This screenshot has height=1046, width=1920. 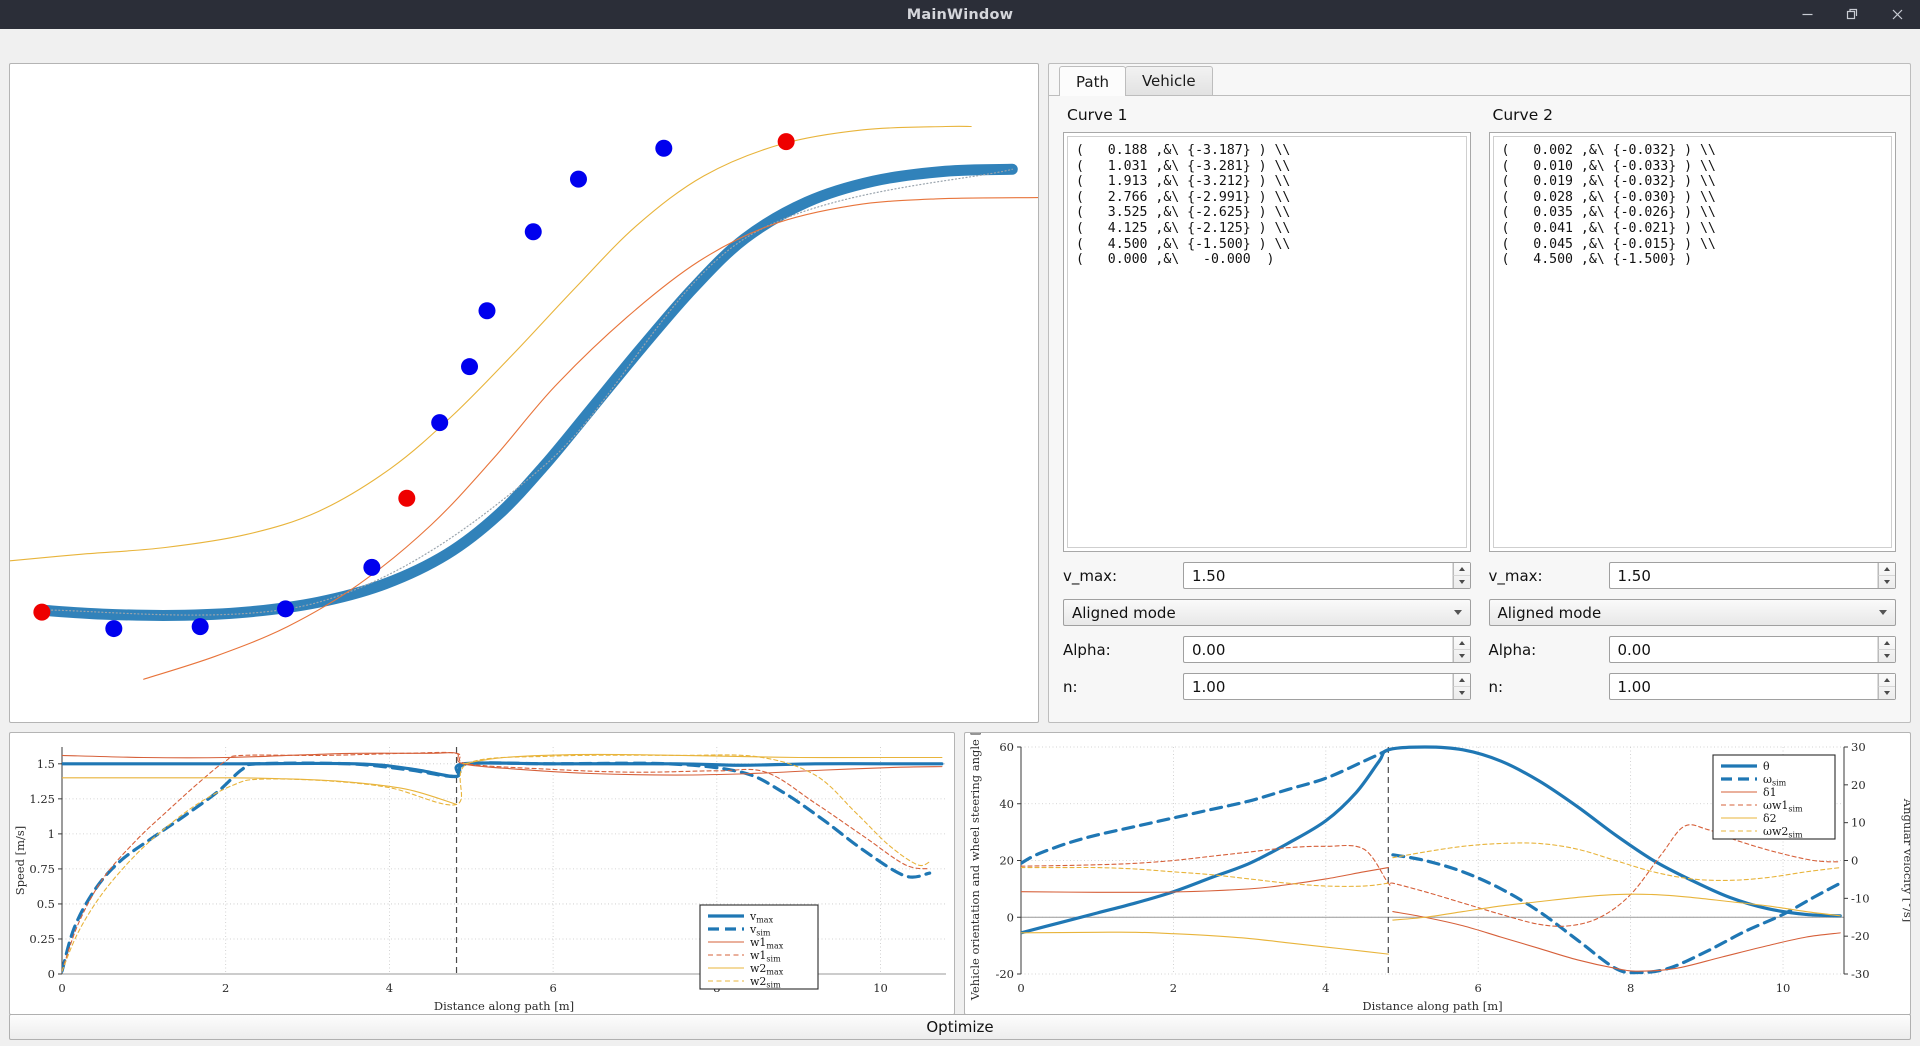 I want to click on curve-2-vmax-arrows, so click(x=1886, y=575).